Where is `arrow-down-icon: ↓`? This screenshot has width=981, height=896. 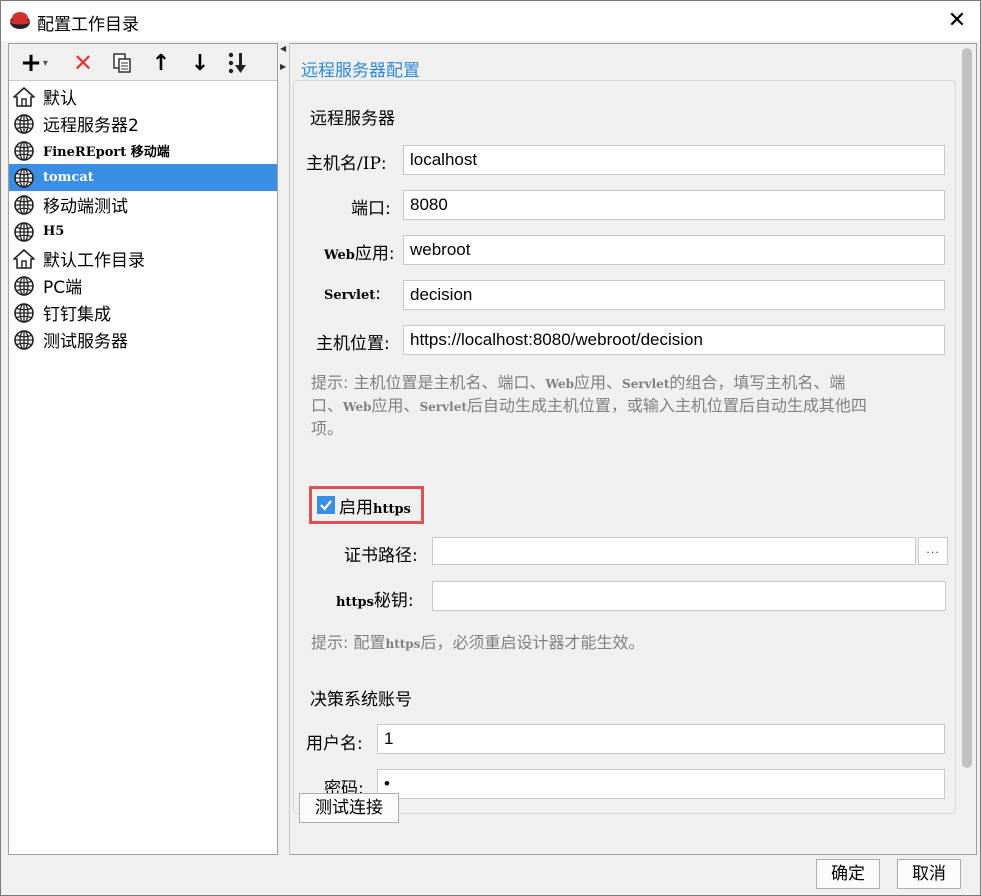
arrow-down-icon: ↓ is located at coordinates (200, 63).